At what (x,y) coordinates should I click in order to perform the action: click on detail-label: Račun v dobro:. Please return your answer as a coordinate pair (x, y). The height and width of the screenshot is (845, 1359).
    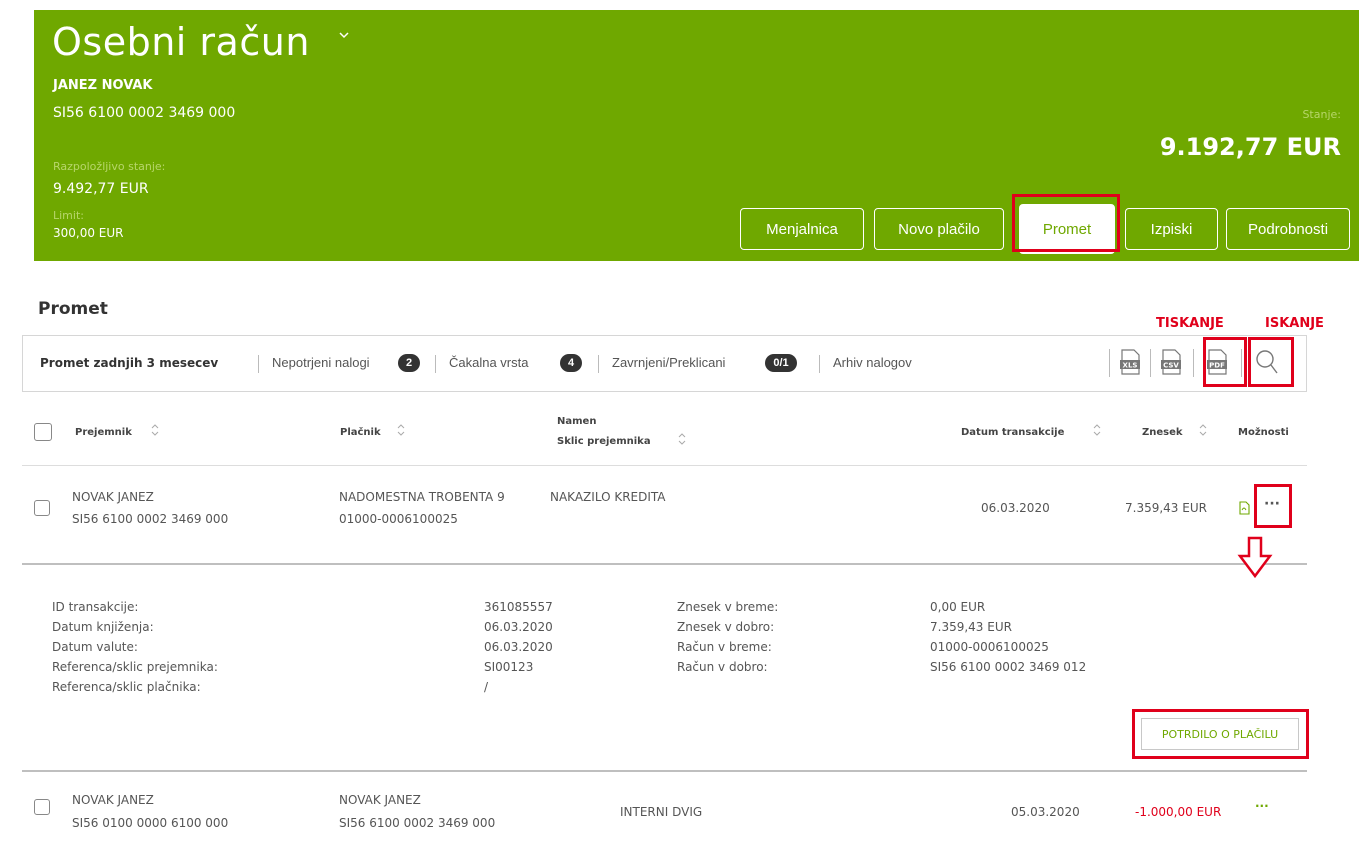
    Looking at the image, I should click on (722, 667).